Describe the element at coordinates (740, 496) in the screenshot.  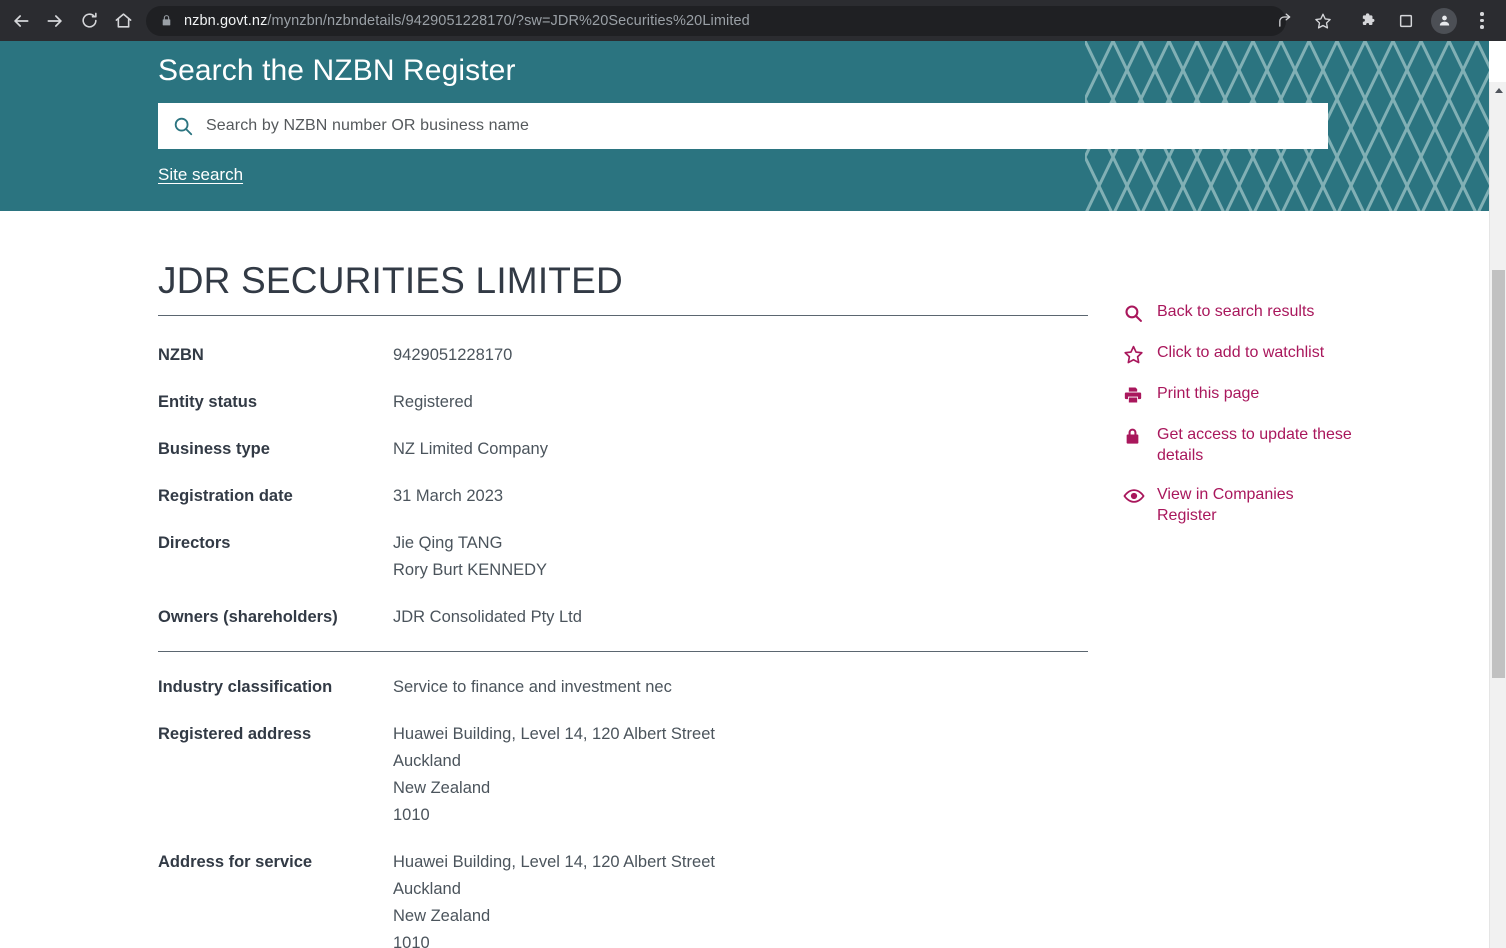
I see `detail-value: 31 March 2023` at that location.